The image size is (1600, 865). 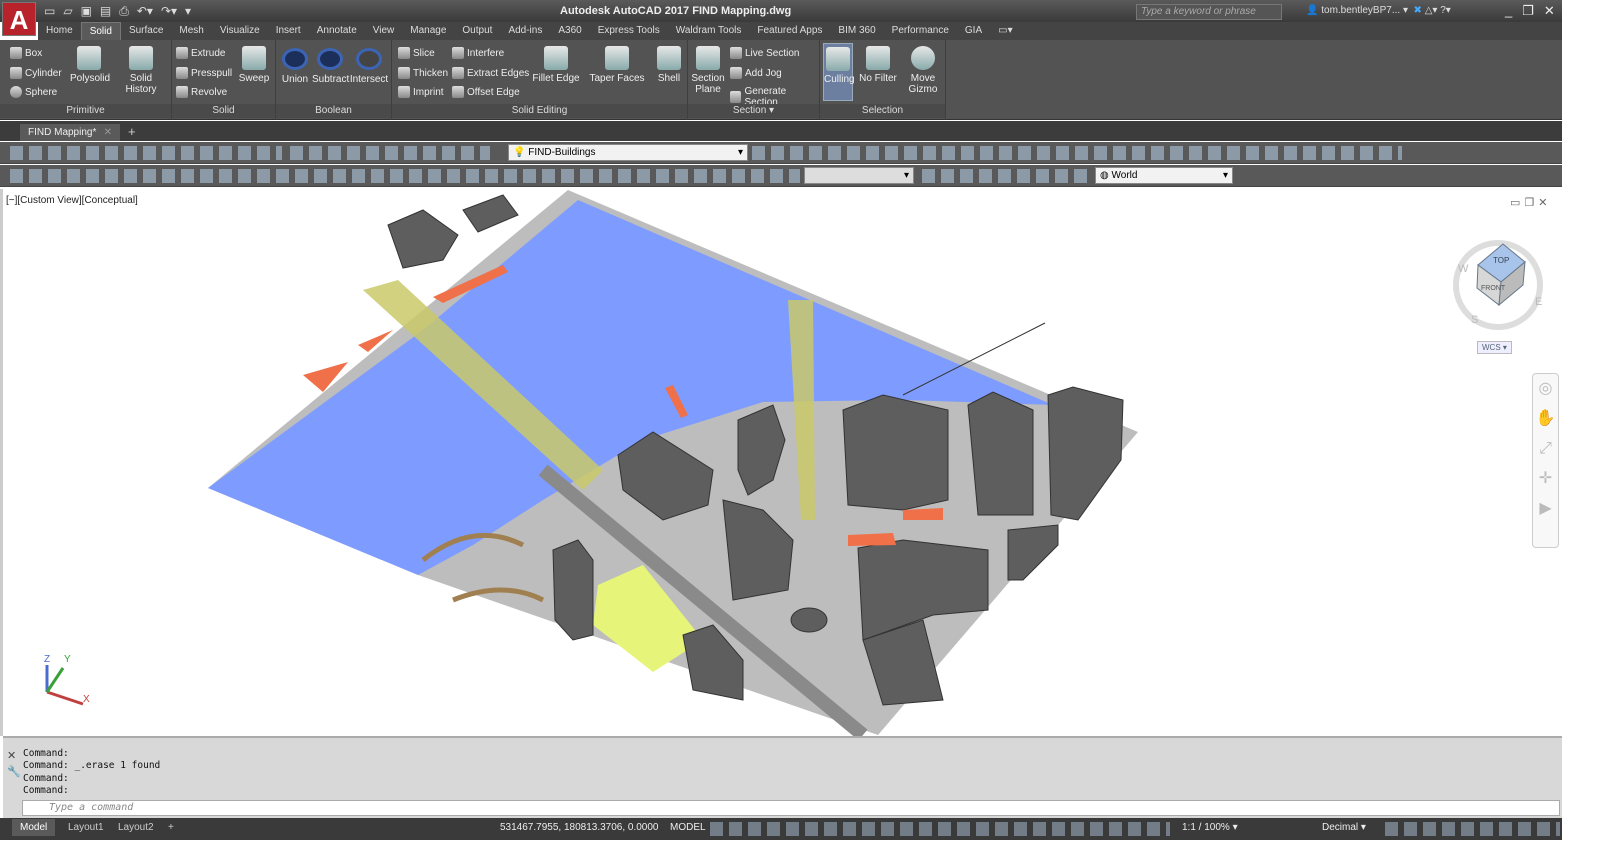 What do you see at coordinates (1545, 479) in the screenshot?
I see `orbit-icon: ✛` at bounding box center [1545, 479].